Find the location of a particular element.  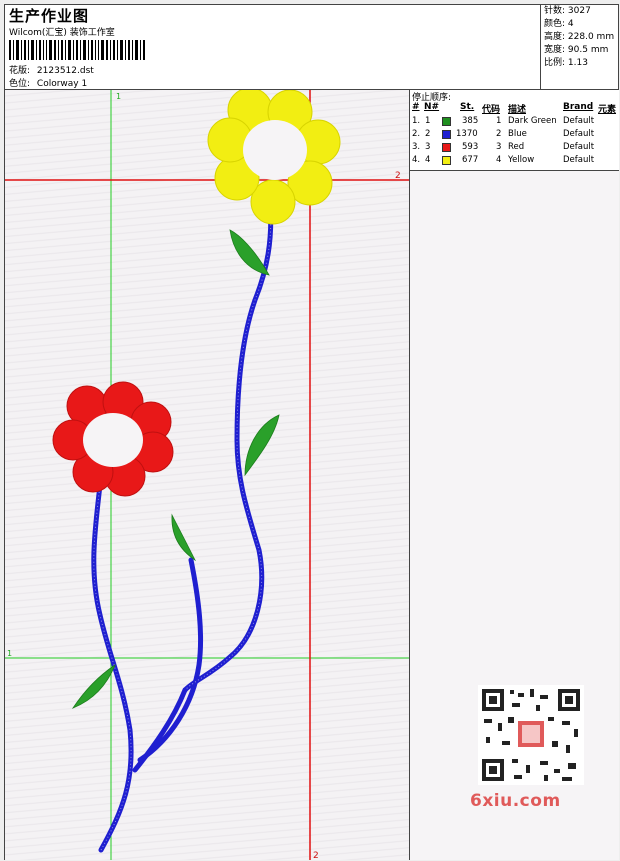

stat-scale: 比例: 1.13 is located at coordinates (566, 63).